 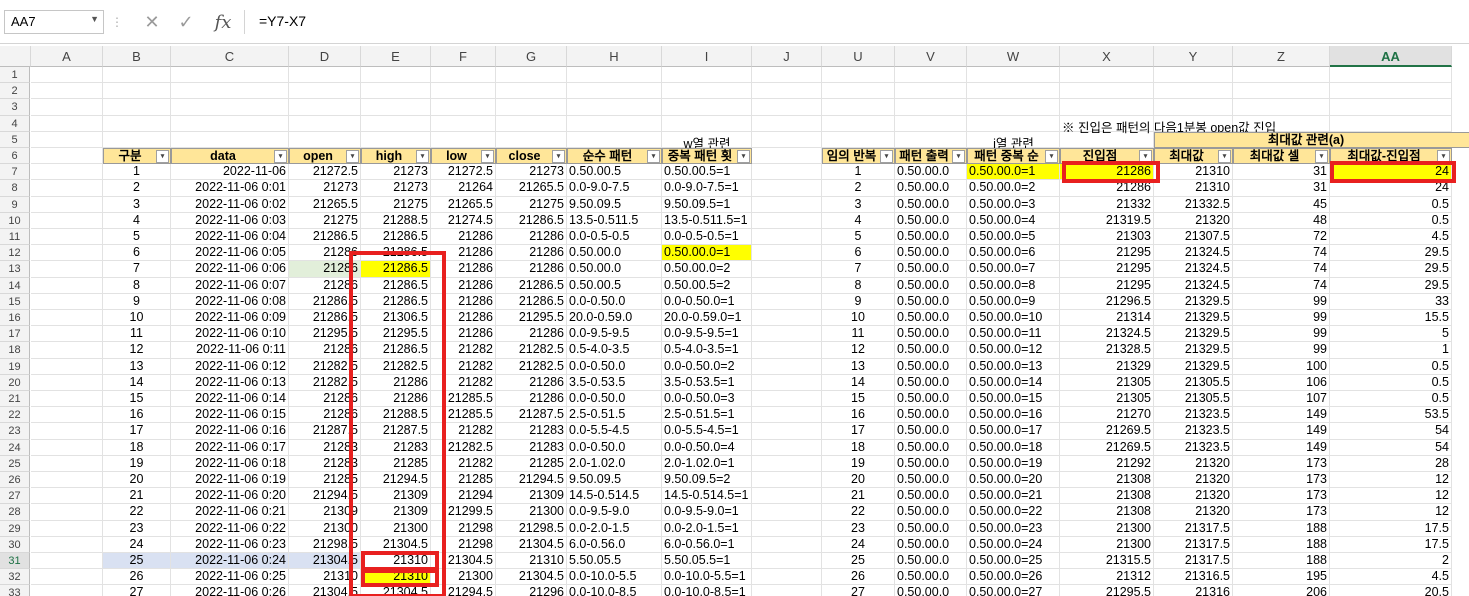 I want to click on cell-i33: 0.0-10.0-8.5=1, so click(x=707, y=590).